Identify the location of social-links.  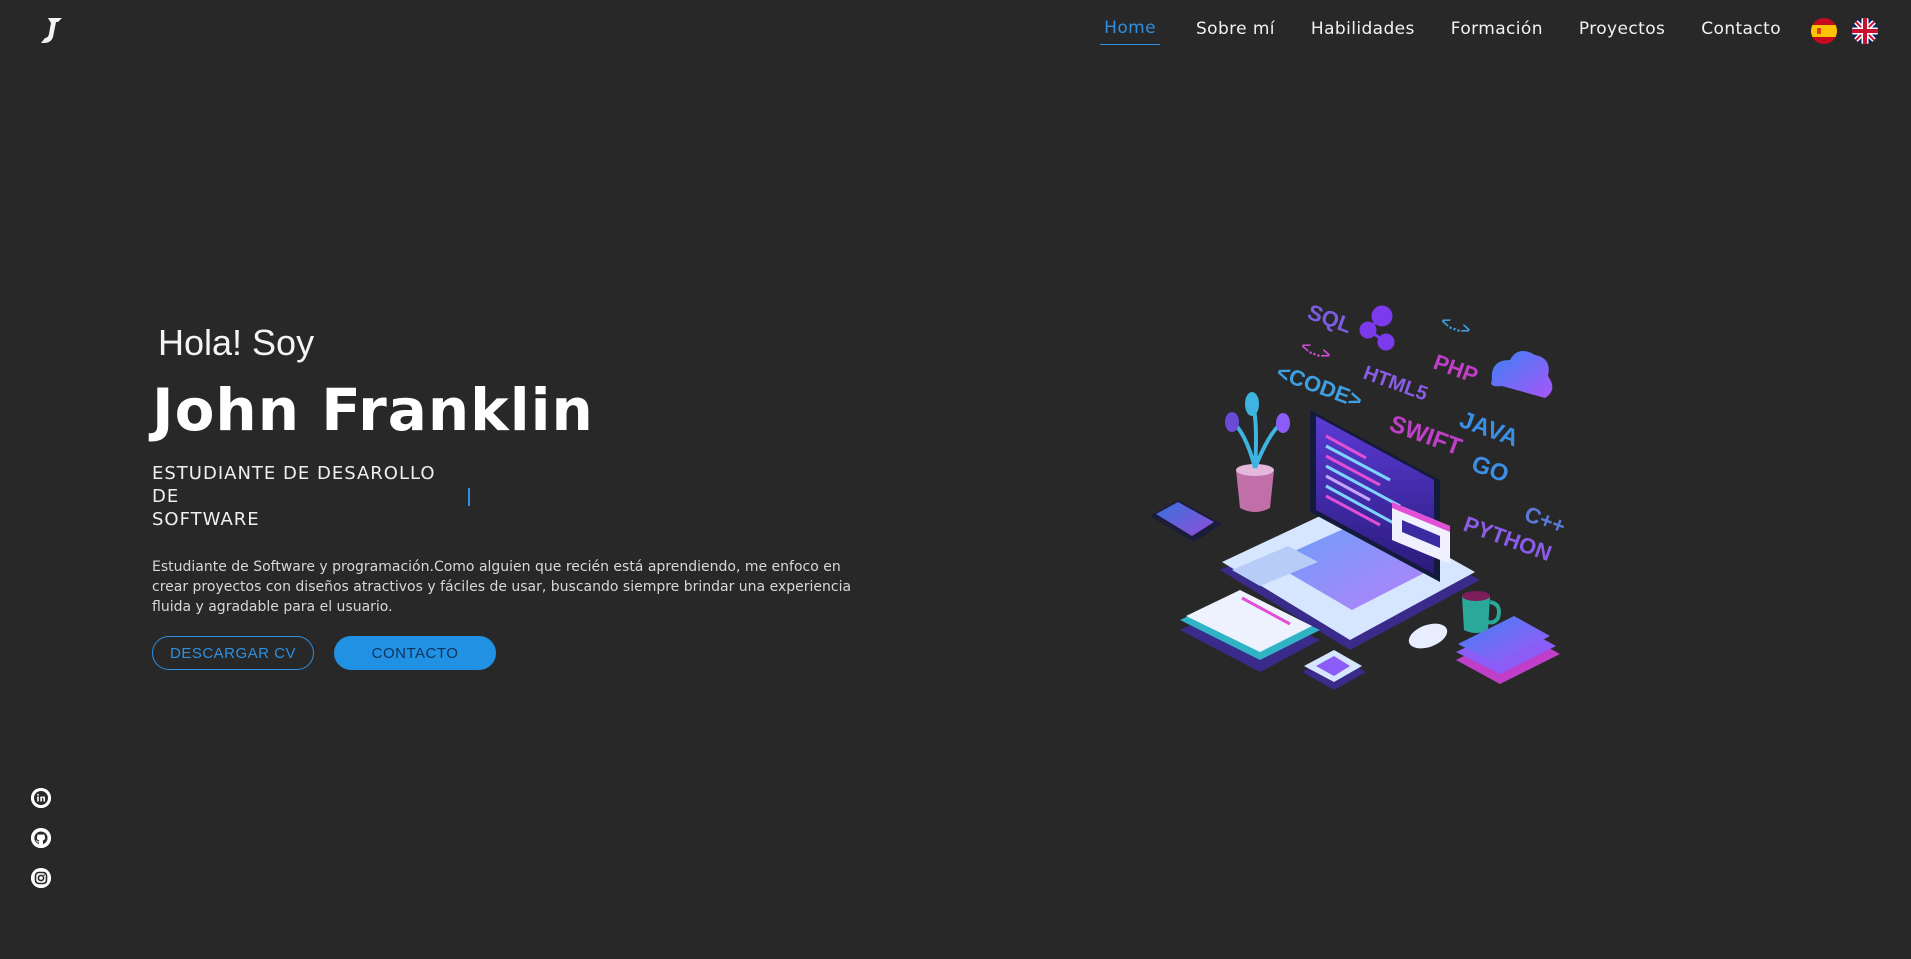
(41, 838).